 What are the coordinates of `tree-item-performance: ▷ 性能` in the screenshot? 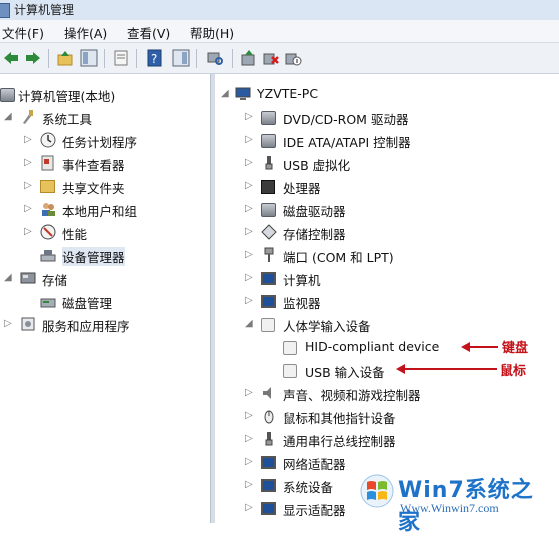 It's located at (105, 232).